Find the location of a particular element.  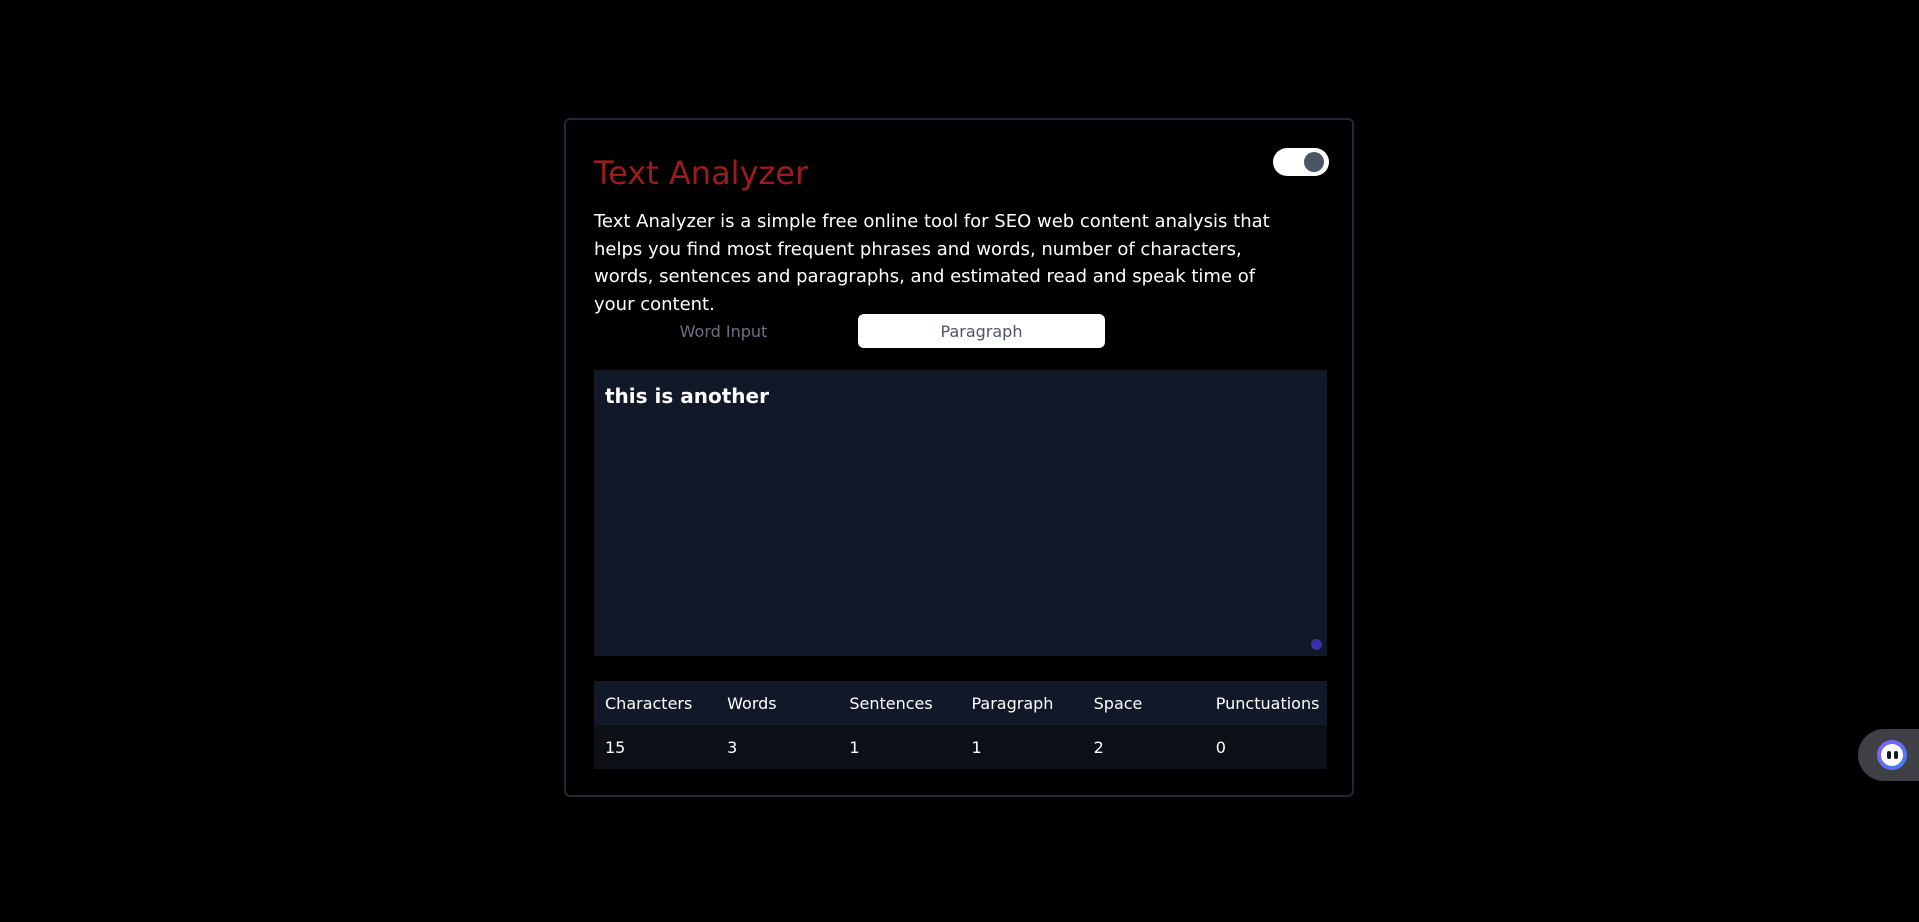

tab-word-input: Word Input is located at coordinates (723, 331).